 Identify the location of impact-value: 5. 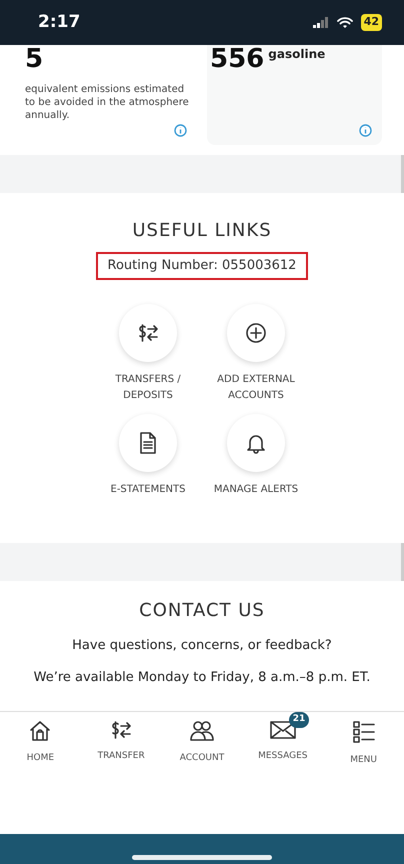
(34, 60).